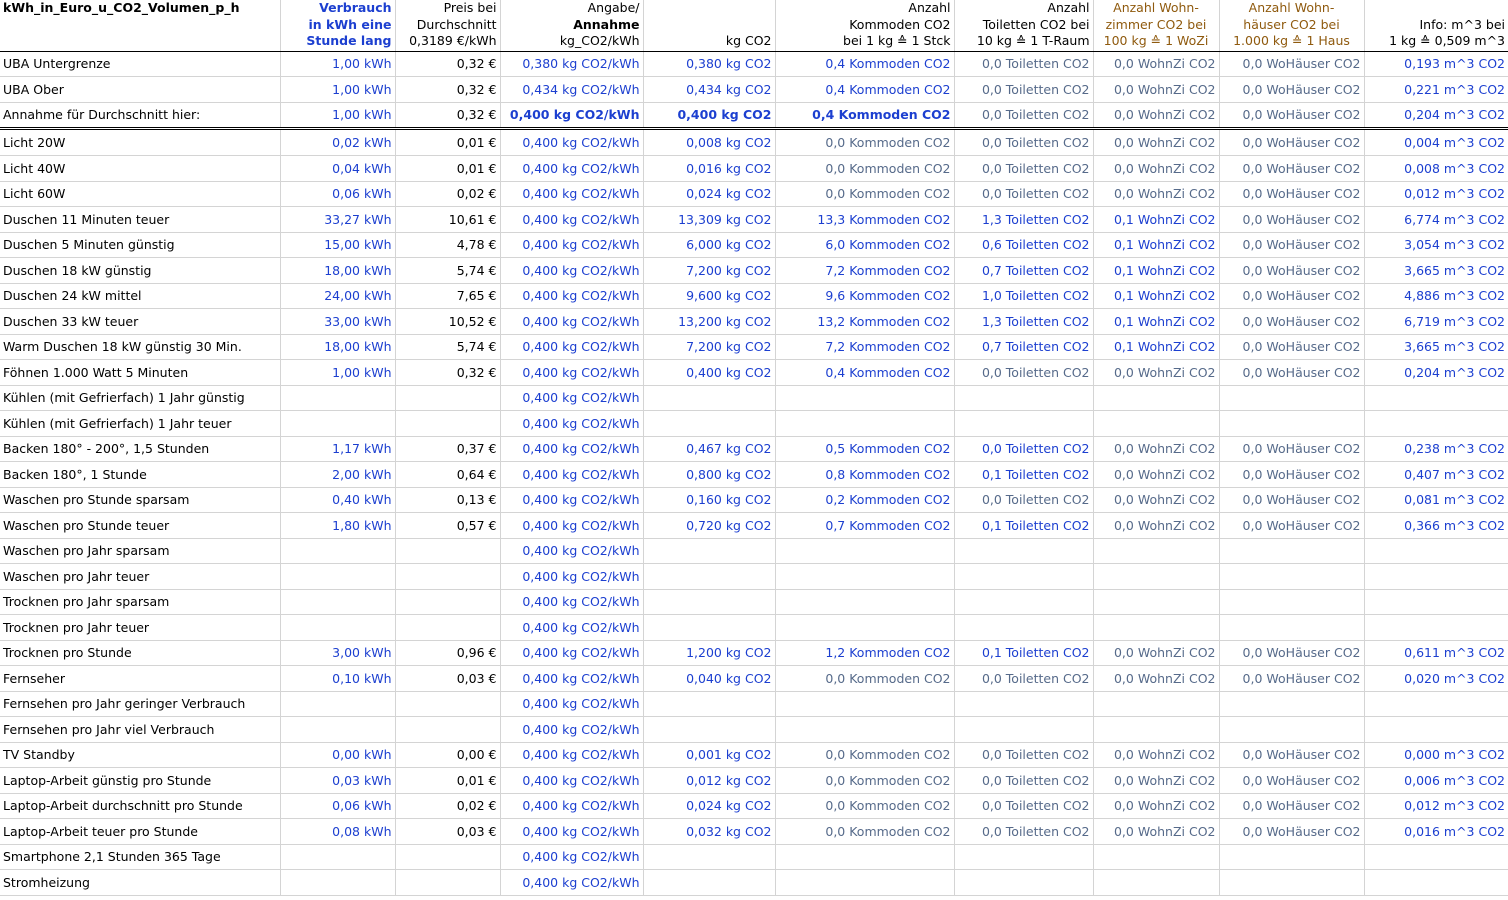 This screenshot has width=1508, height=900. What do you see at coordinates (338, 806) in the screenshot?
I see `cell-kwh: 0,06 kWh` at bounding box center [338, 806].